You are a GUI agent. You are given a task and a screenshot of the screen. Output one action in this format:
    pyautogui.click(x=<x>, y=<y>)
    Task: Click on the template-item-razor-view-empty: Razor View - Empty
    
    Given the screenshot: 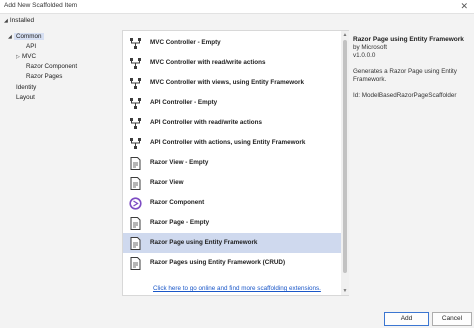 What is the action you would take?
    pyautogui.click(x=232, y=163)
    